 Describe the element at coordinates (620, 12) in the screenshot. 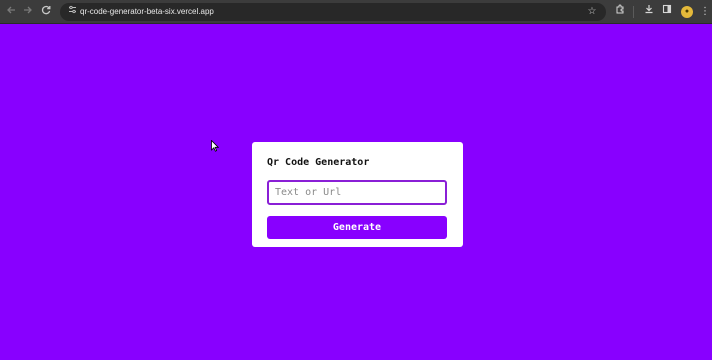

I see `puzzle-icon` at that location.